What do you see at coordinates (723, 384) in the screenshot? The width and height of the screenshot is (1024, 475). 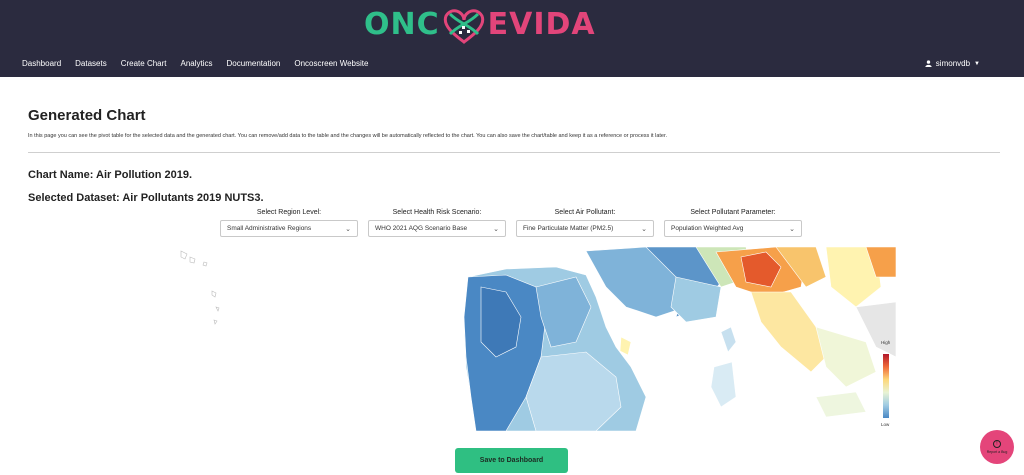 I see `region-sardinia` at bounding box center [723, 384].